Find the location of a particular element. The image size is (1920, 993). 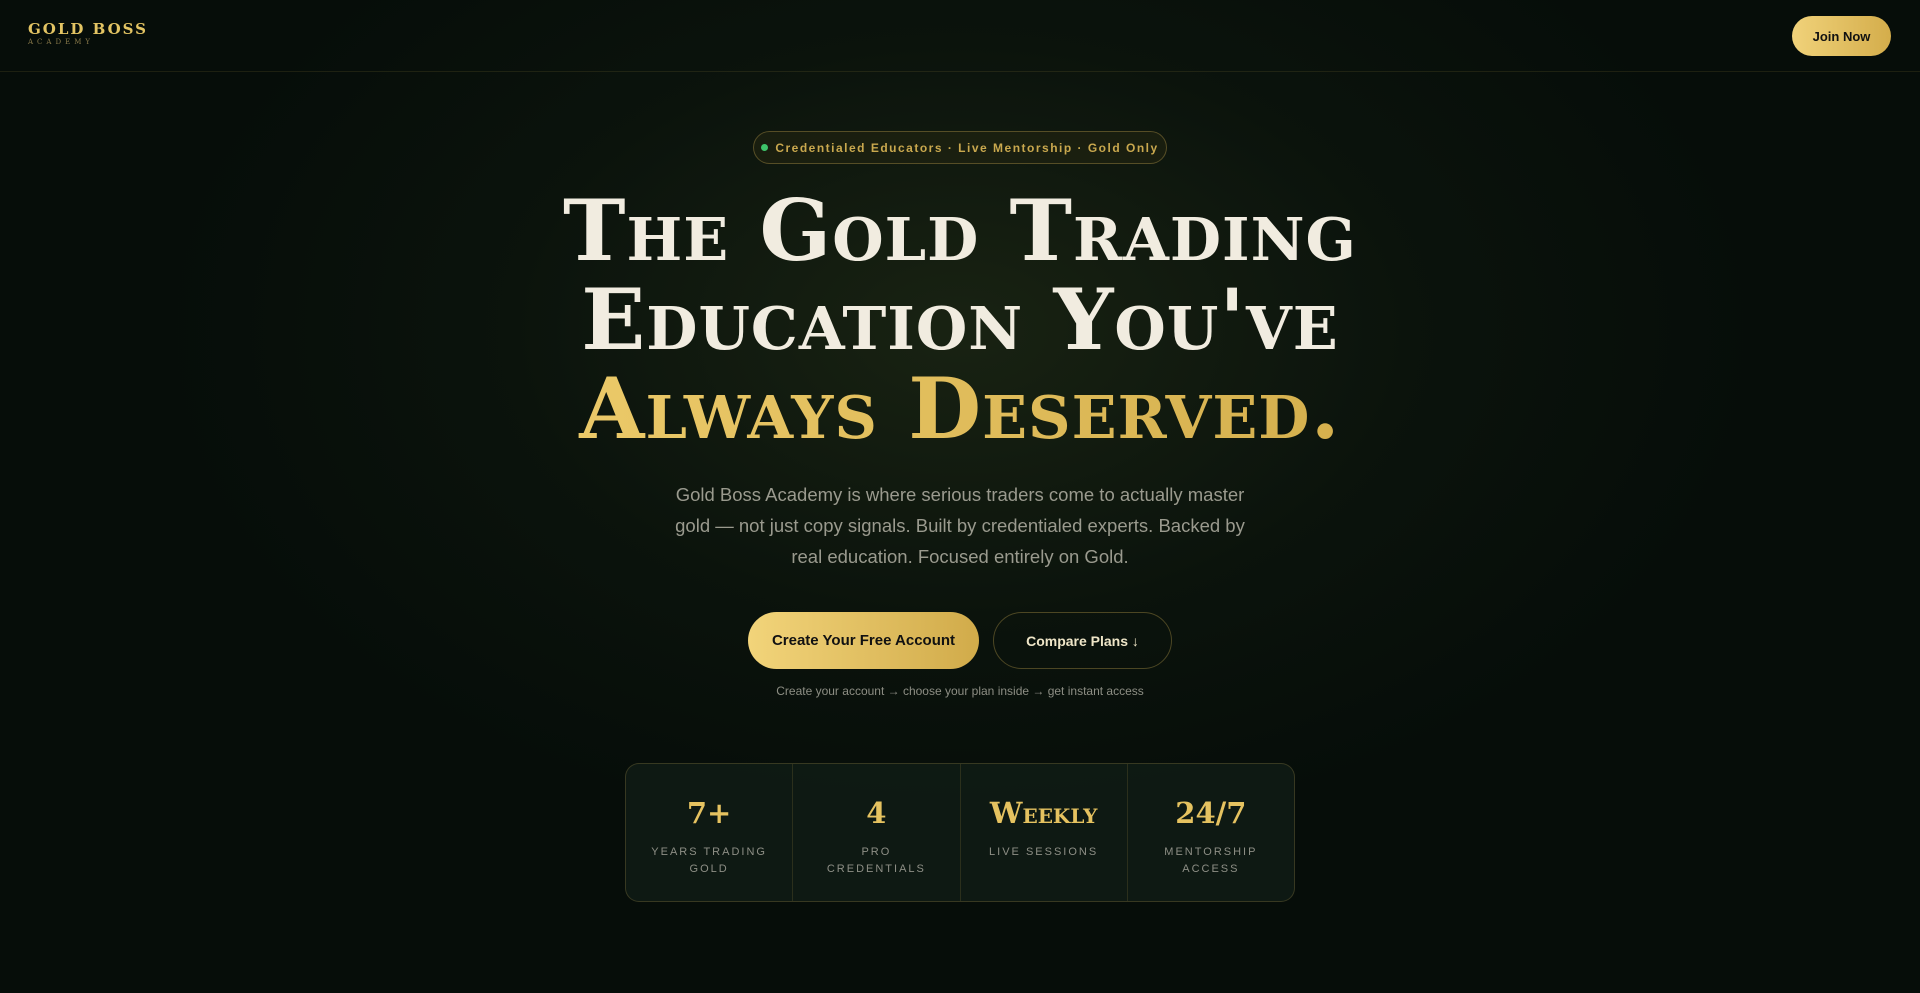

stat-value: 24/7 is located at coordinates (1211, 813).